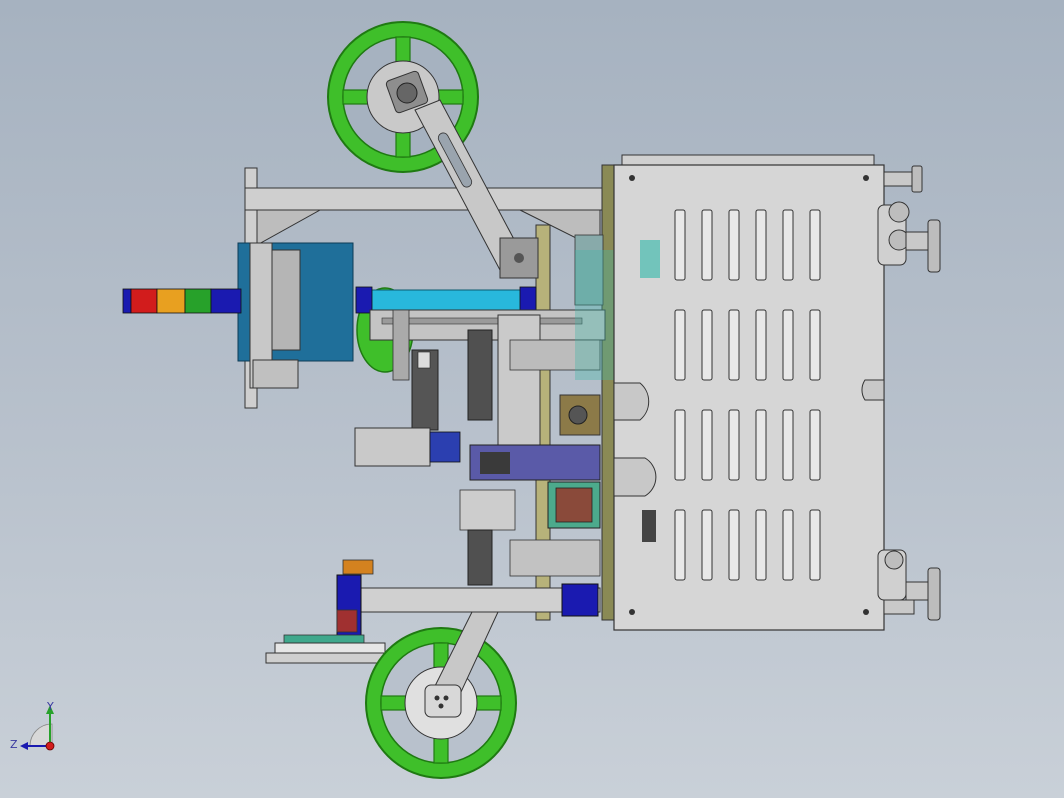 The image size is (1064, 798). I want to click on triad-z-label: Z, so click(14, 744).